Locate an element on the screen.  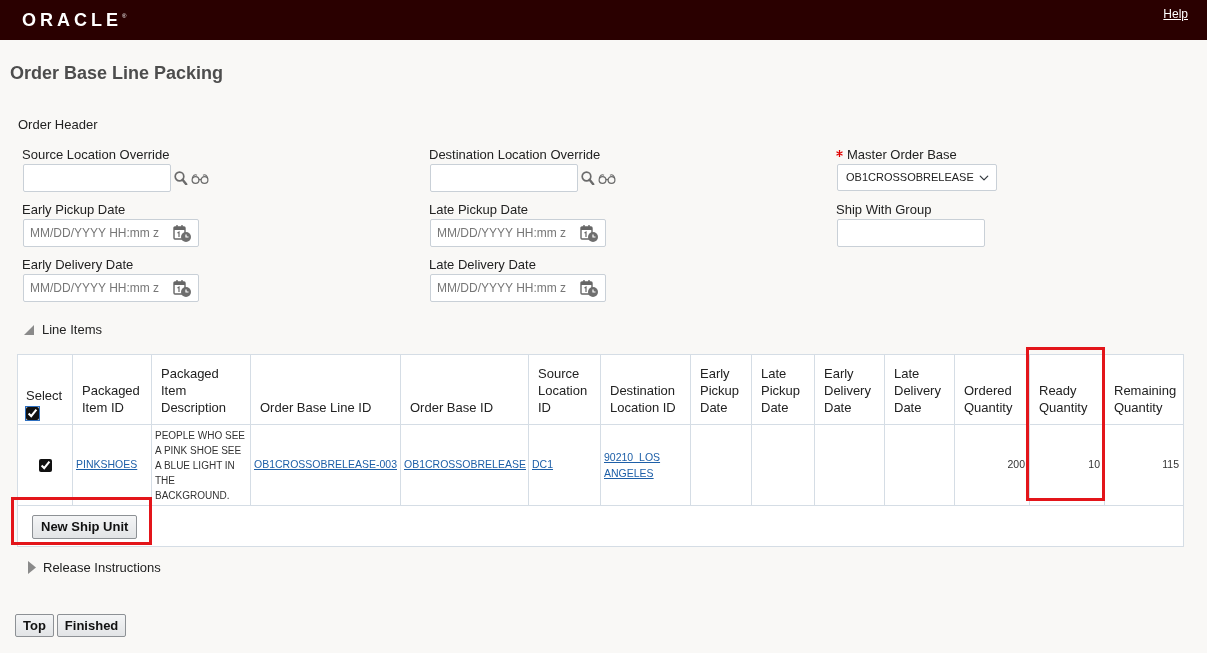
field-label: Ship With Group is located at coordinates (884, 210).